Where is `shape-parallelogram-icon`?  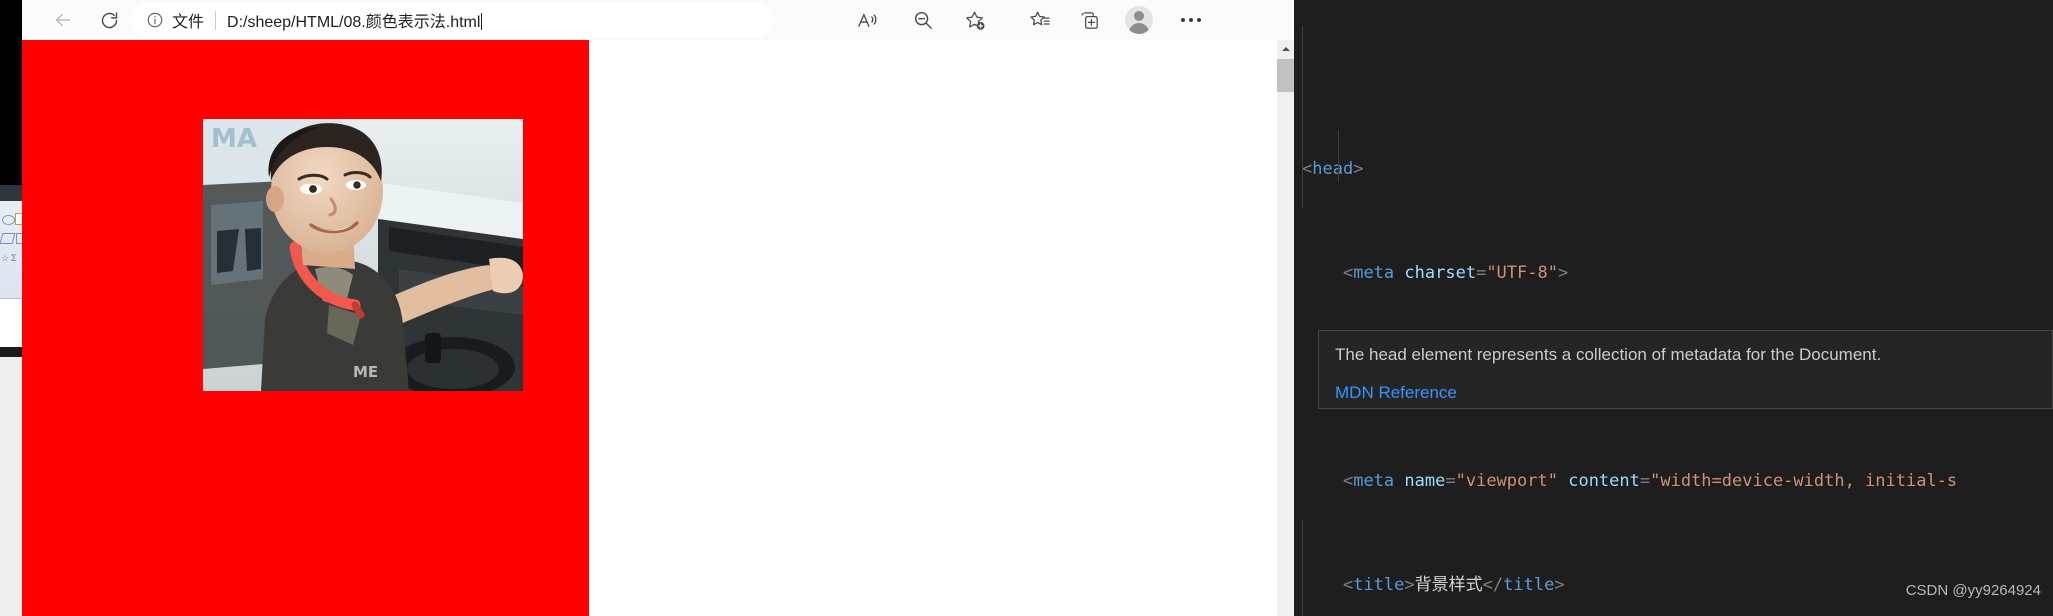 shape-parallelogram-icon is located at coordinates (8, 238).